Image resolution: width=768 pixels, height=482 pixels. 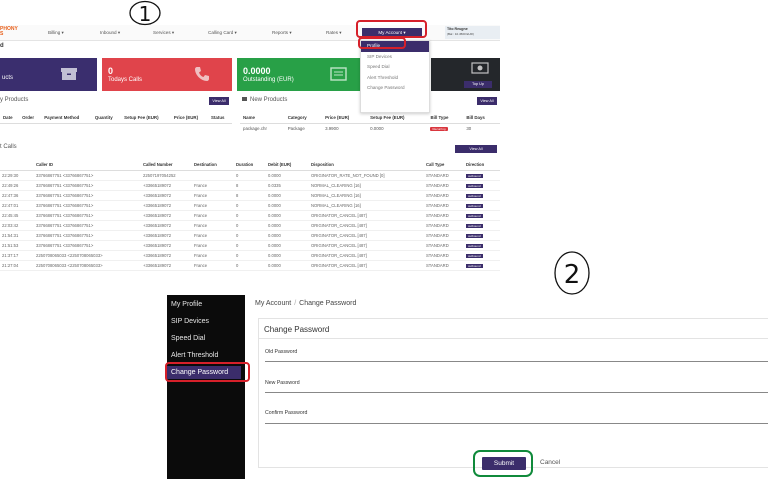 What do you see at coordinates (504, 463) in the screenshot?
I see `submit-button: Submit` at bounding box center [504, 463].